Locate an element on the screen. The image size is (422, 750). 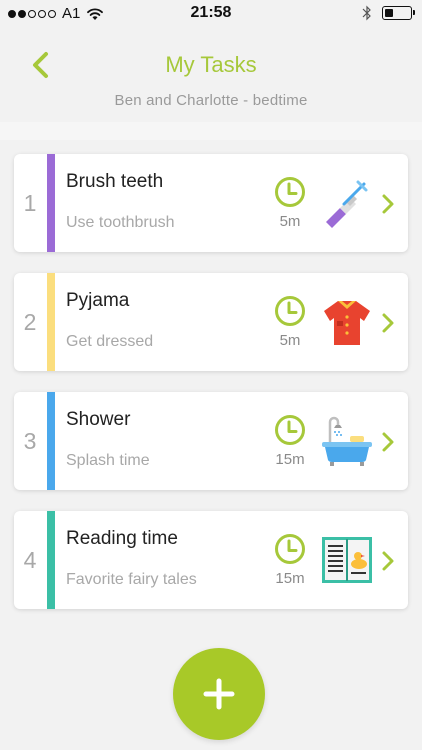
task-title: Reading time is located at coordinates (122, 538).